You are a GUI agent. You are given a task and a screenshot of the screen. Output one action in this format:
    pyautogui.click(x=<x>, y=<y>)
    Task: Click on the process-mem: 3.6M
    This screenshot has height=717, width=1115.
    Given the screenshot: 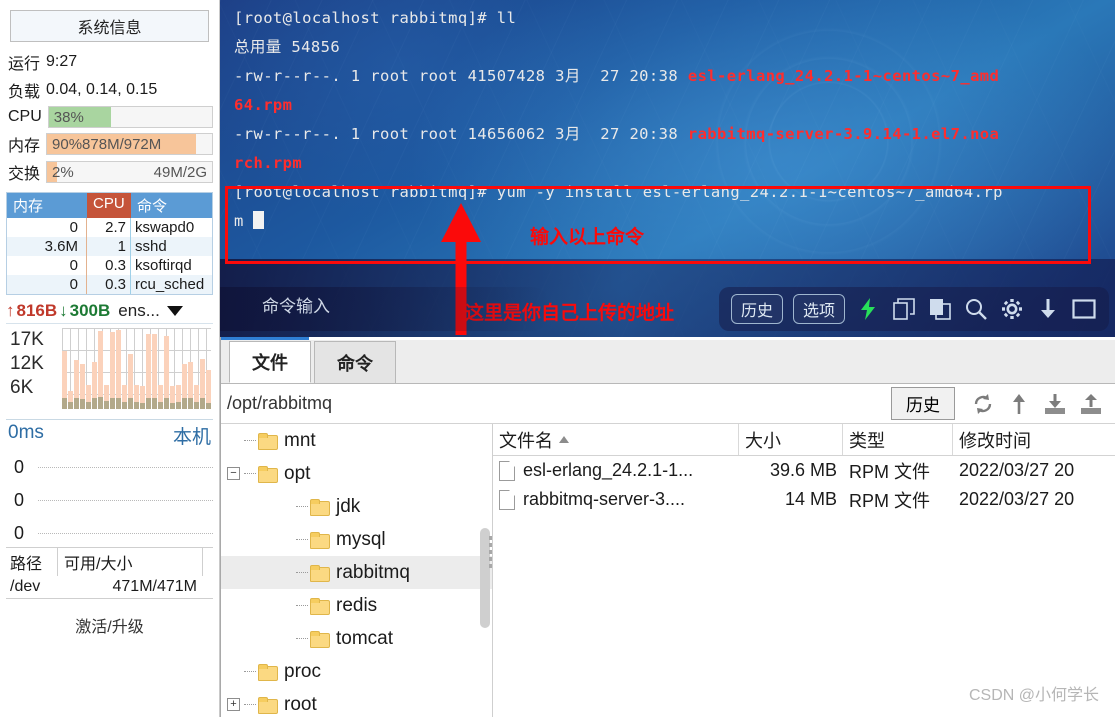 What is the action you would take?
    pyautogui.click(x=47, y=246)
    